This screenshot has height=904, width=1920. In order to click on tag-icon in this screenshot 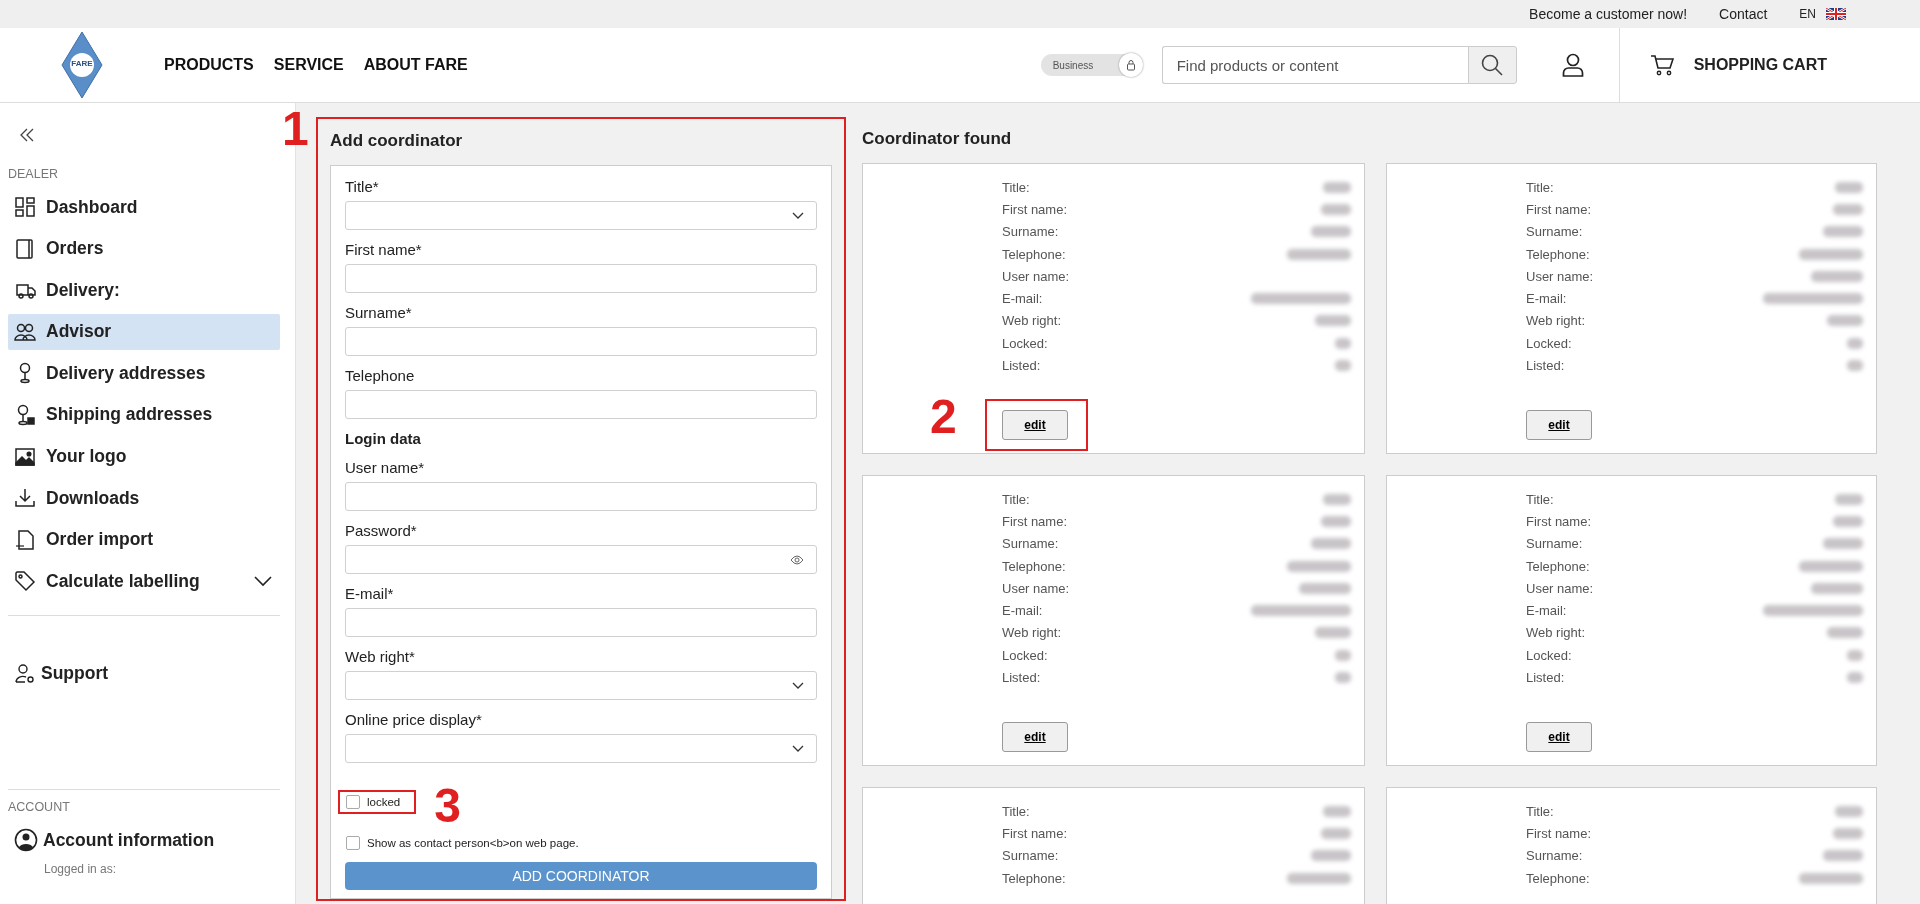, I will do `click(25, 581)`.